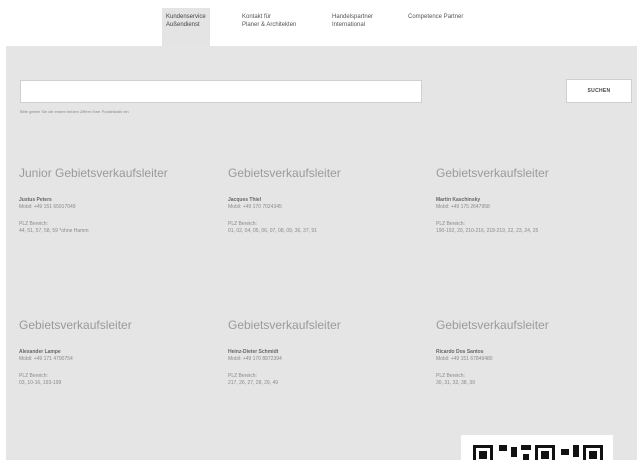 This screenshot has width=637, height=460. Describe the element at coordinates (458, 200) in the screenshot. I see `rep-name: Martin Kaschinsky` at that location.